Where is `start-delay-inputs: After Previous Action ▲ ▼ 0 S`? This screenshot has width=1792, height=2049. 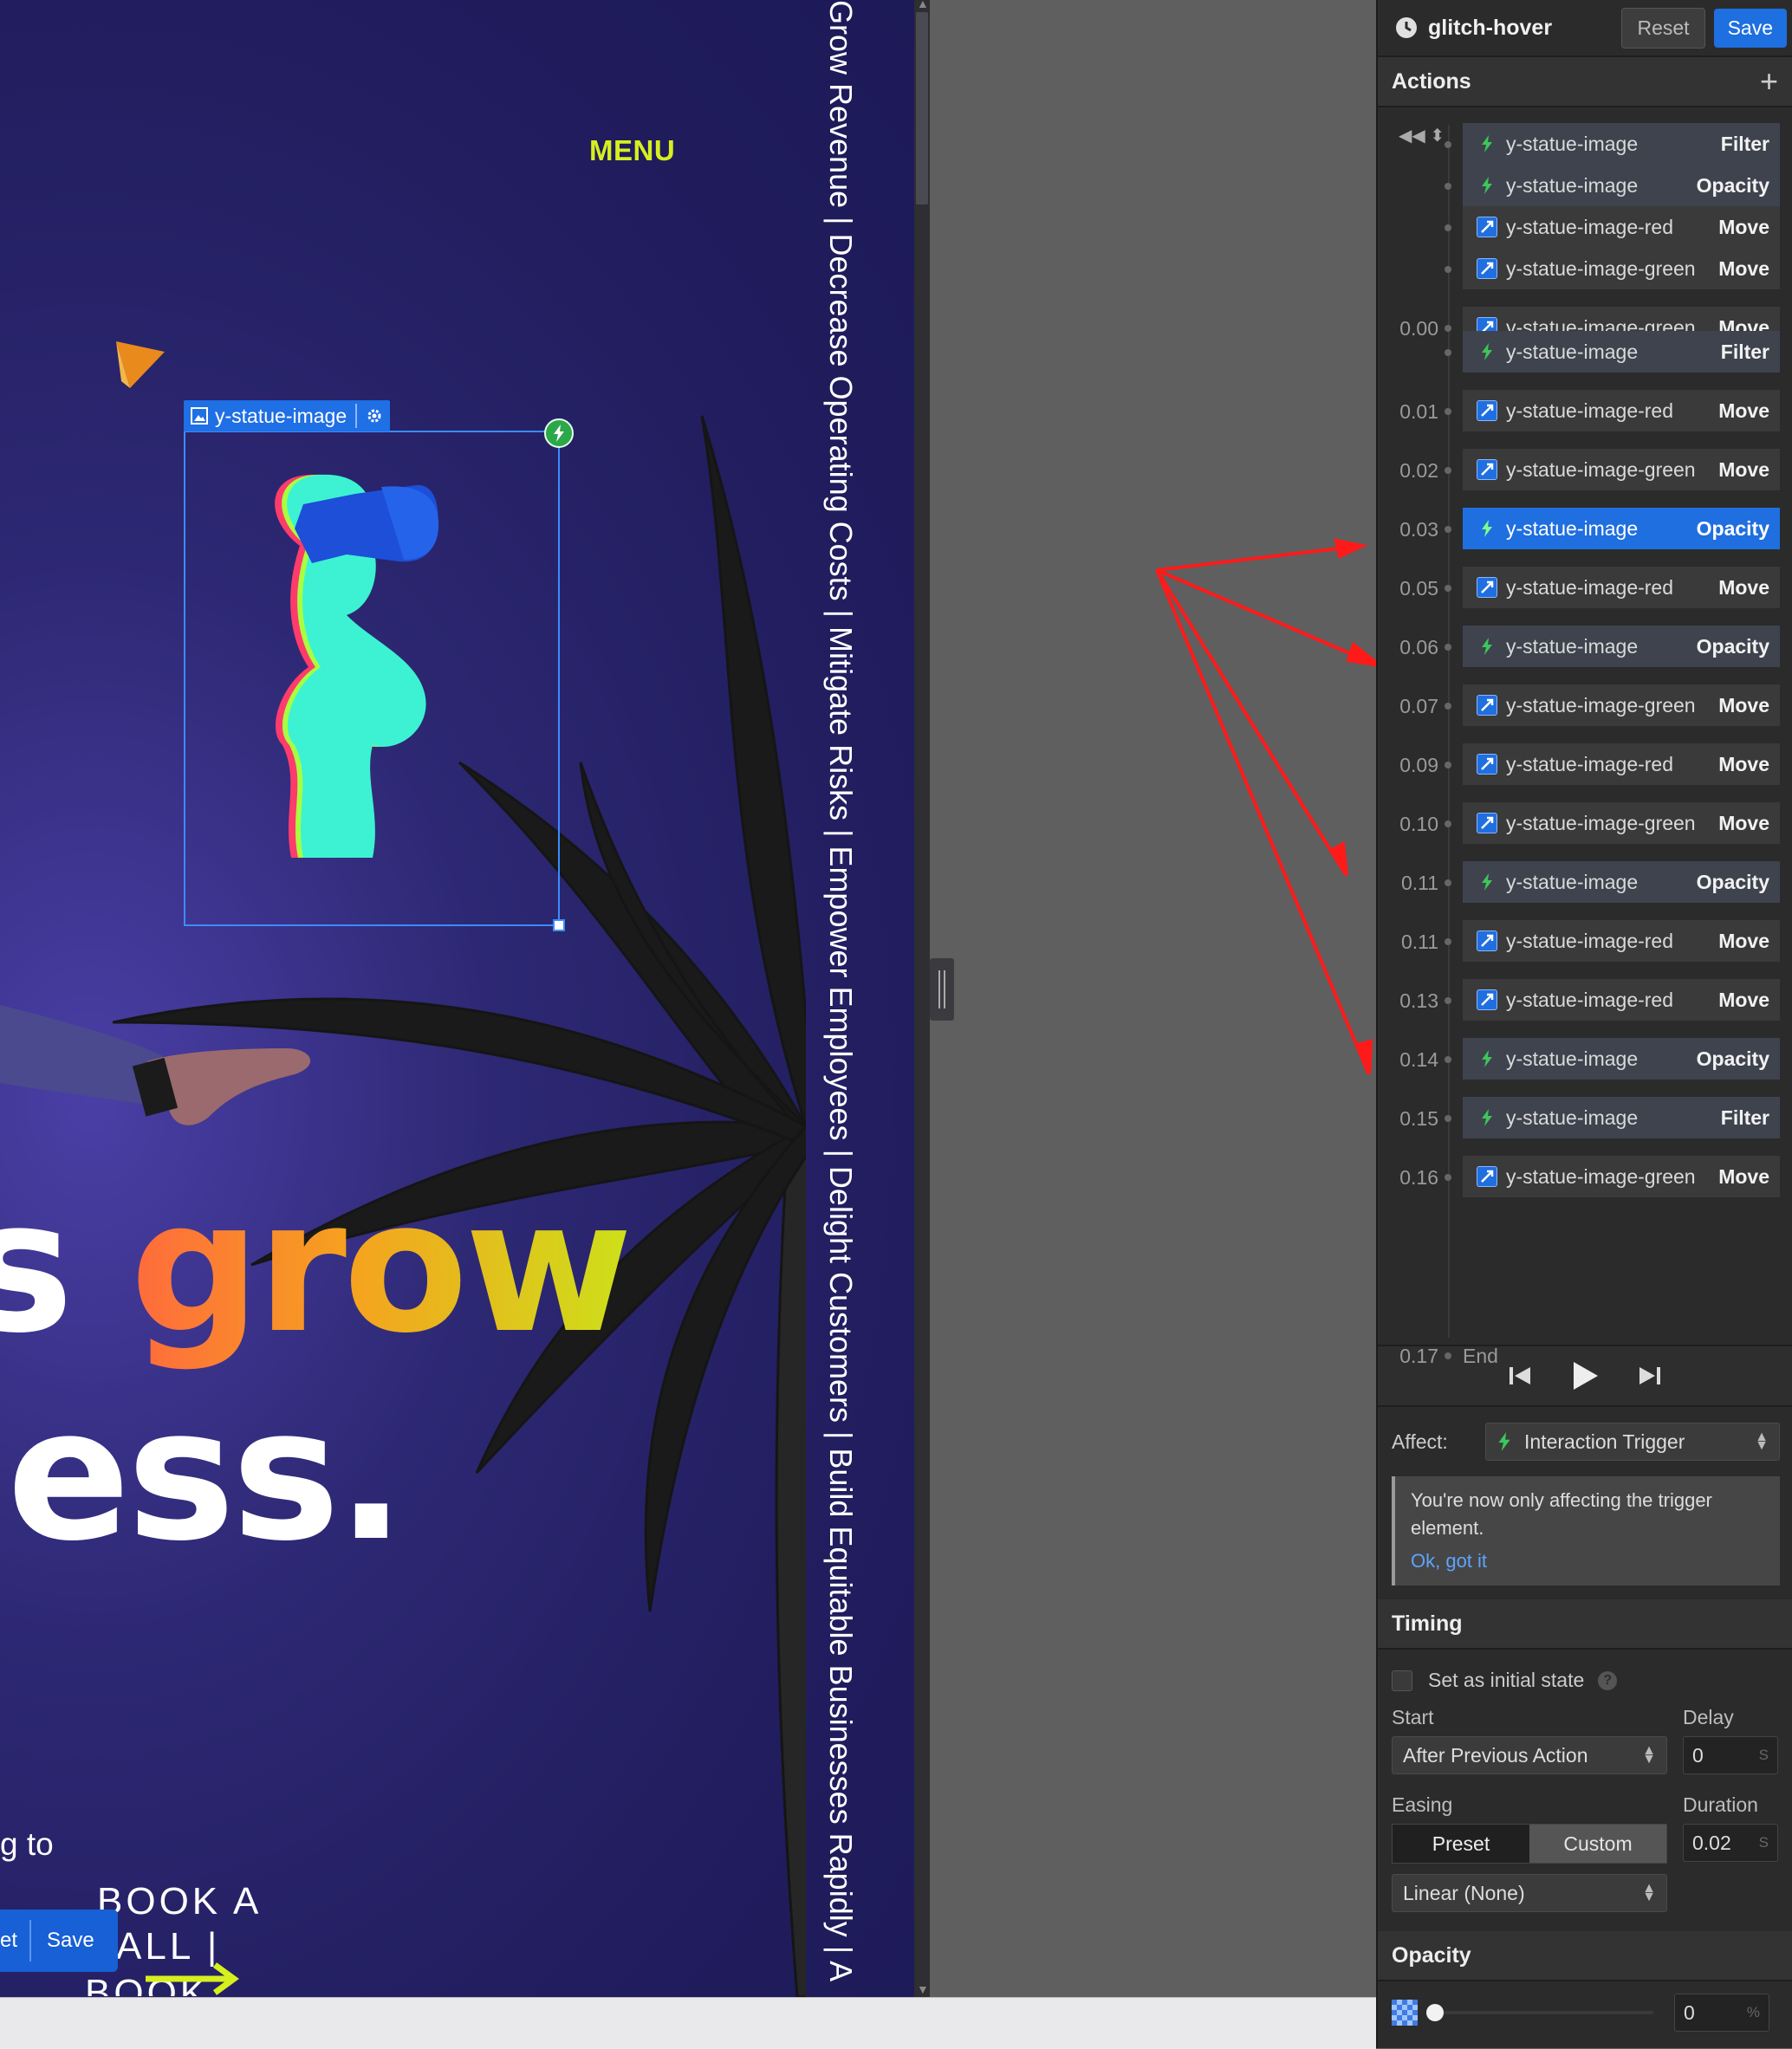 start-delay-inputs: After Previous Action ▲ ▼ 0 S is located at coordinates (1585, 1755).